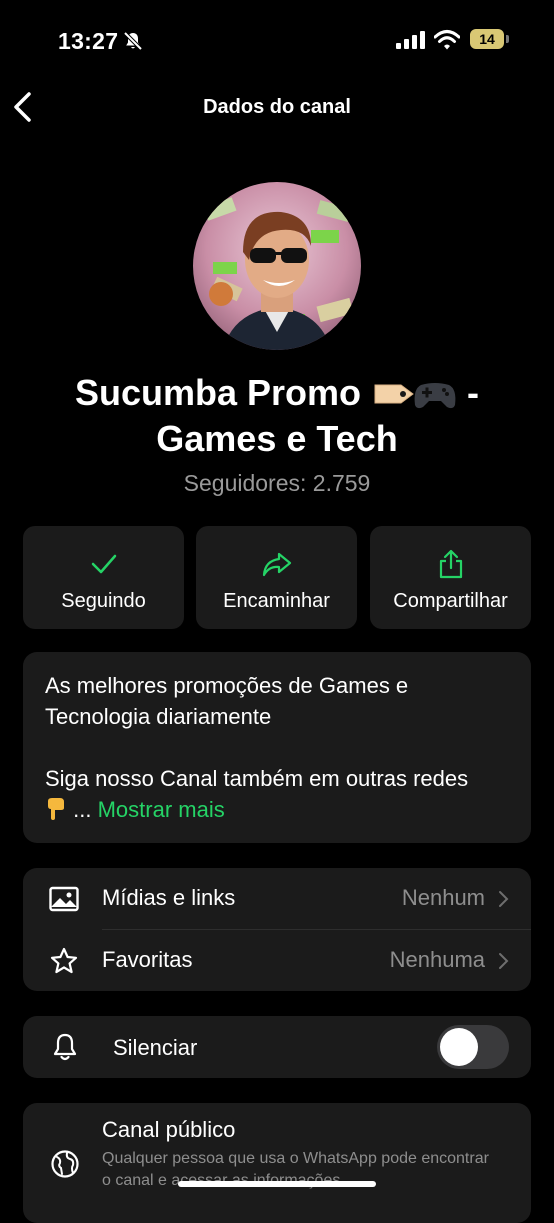 The image size is (554, 1223). Describe the element at coordinates (103, 577) in the screenshot. I see `following-button: Seguindo` at that location.